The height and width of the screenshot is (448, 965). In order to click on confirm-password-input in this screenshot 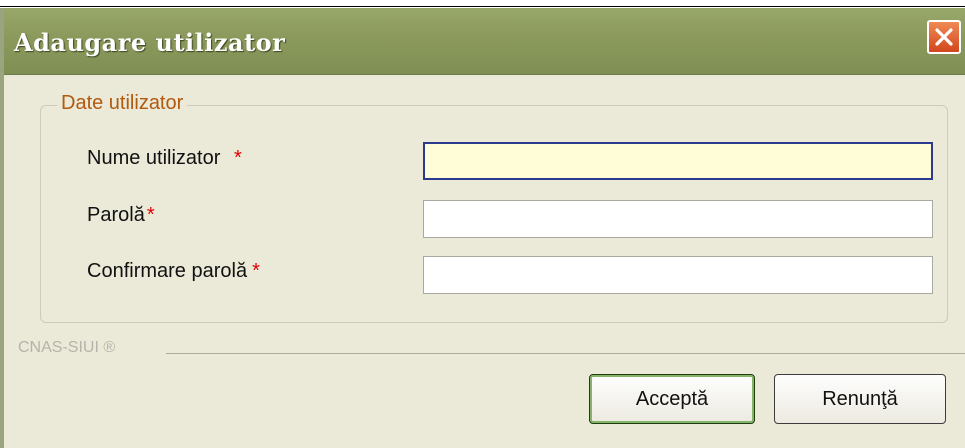, I will do `click(678, 275)`.